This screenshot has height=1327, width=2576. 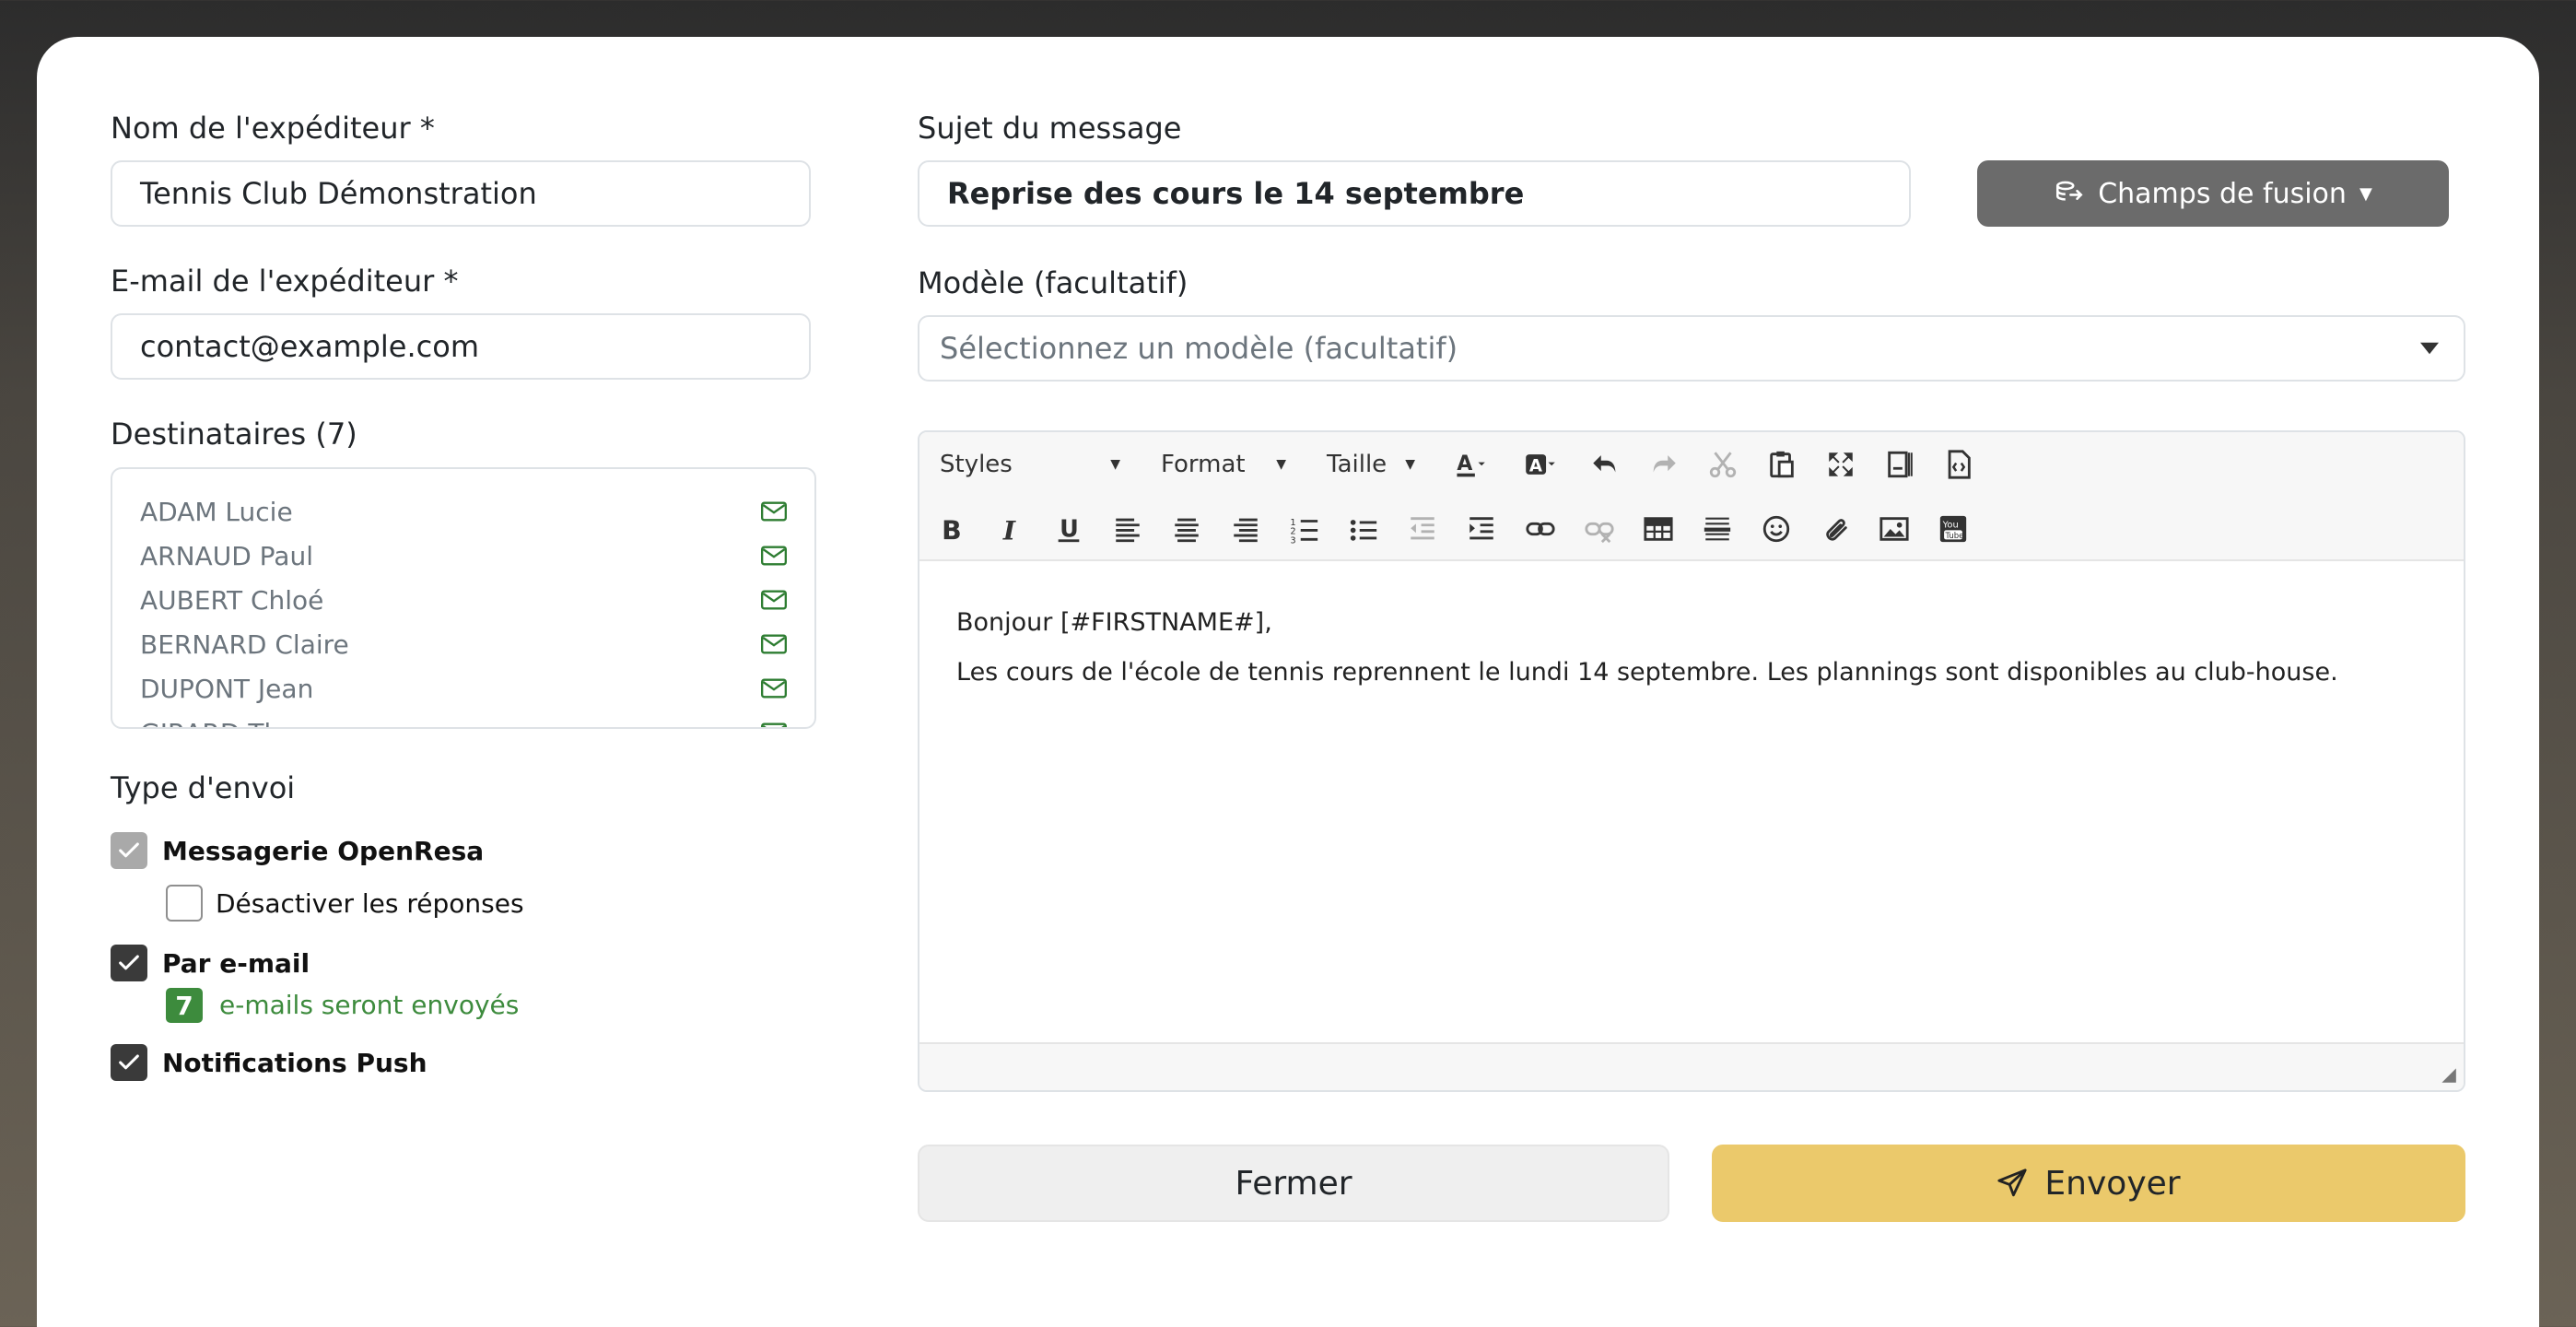 What do you see at coordinates (1481, 529) in the screenshot?
I see `indent-button` at bounding box center [1481, 529].